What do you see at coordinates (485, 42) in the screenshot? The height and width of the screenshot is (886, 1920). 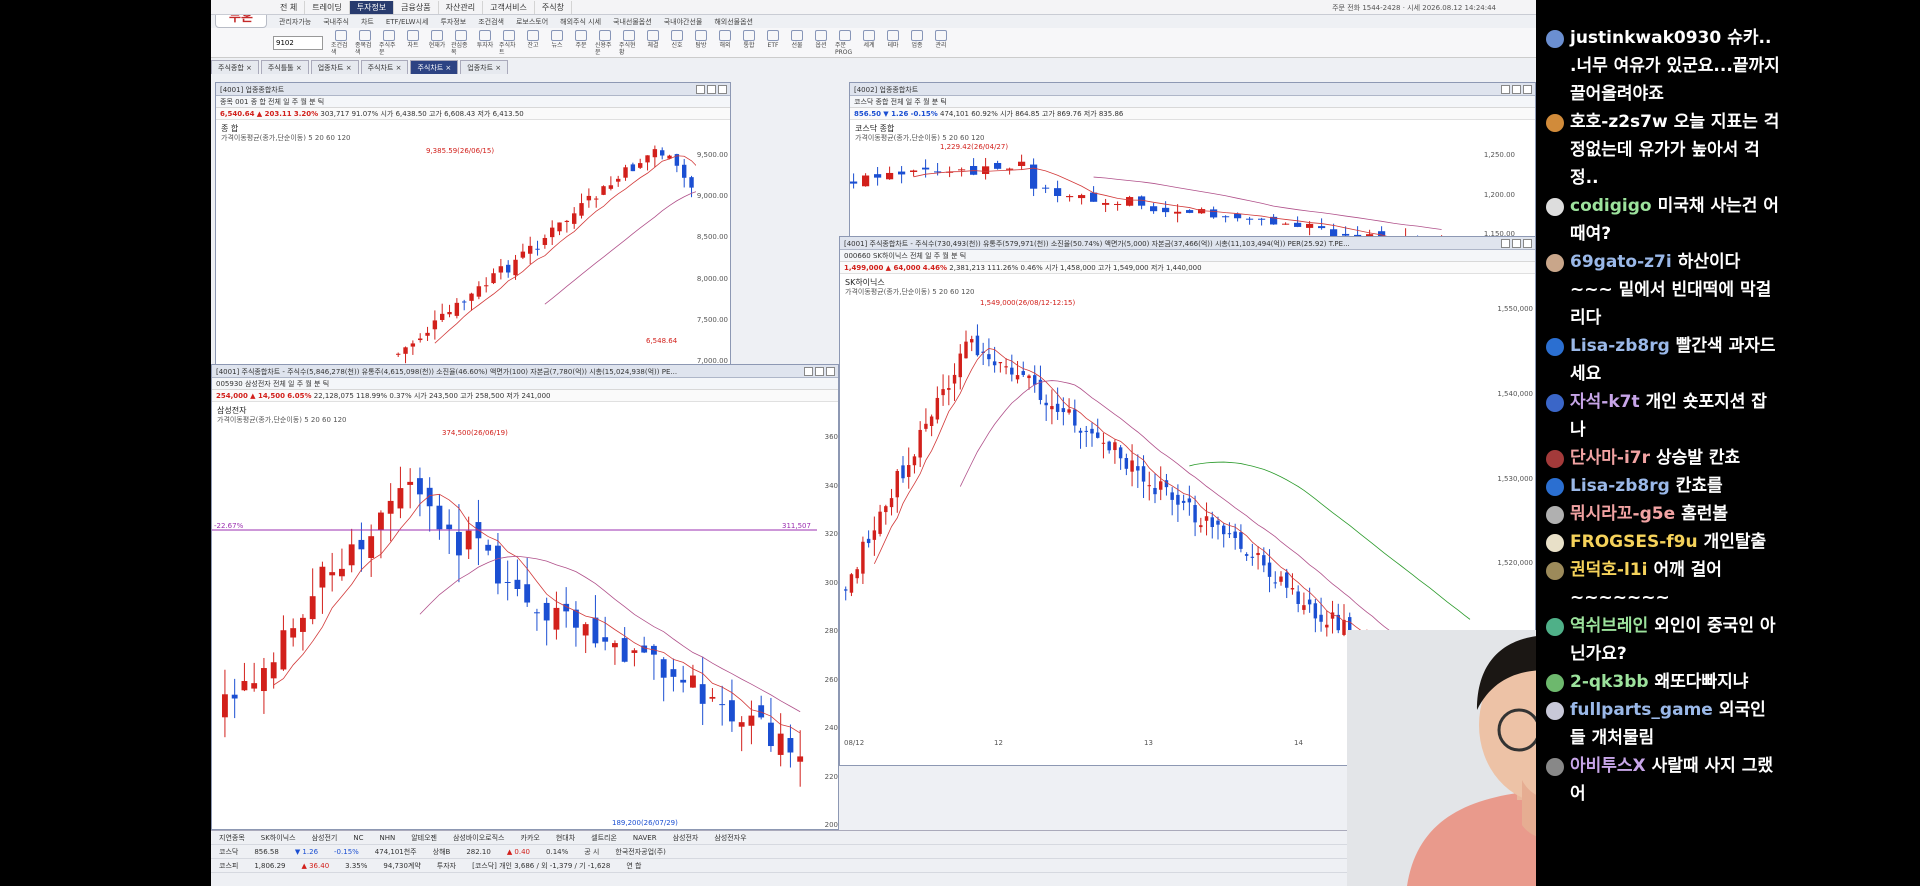 I see `toolbar-button-6: 투자자` at bounding box center [485, 42].